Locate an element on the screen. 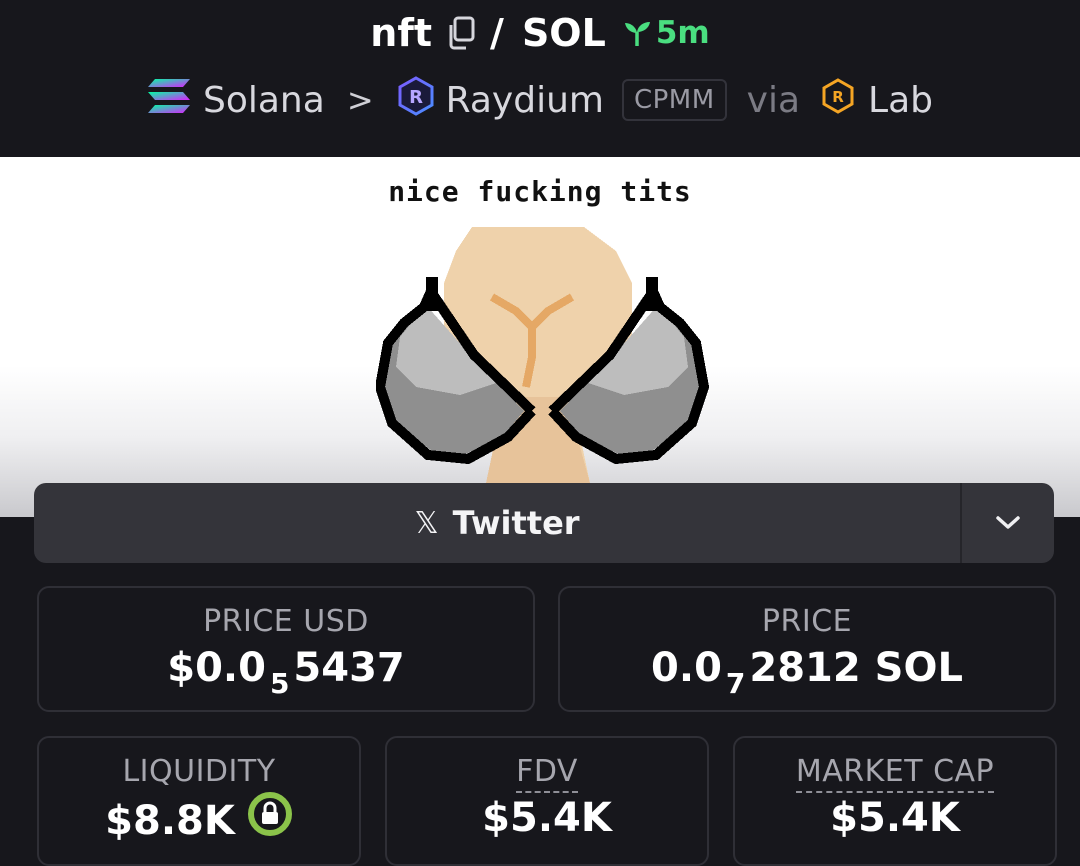 This screenshot has height=866, width=1080. chain-link: Solana is located at coordinates (264, 100).